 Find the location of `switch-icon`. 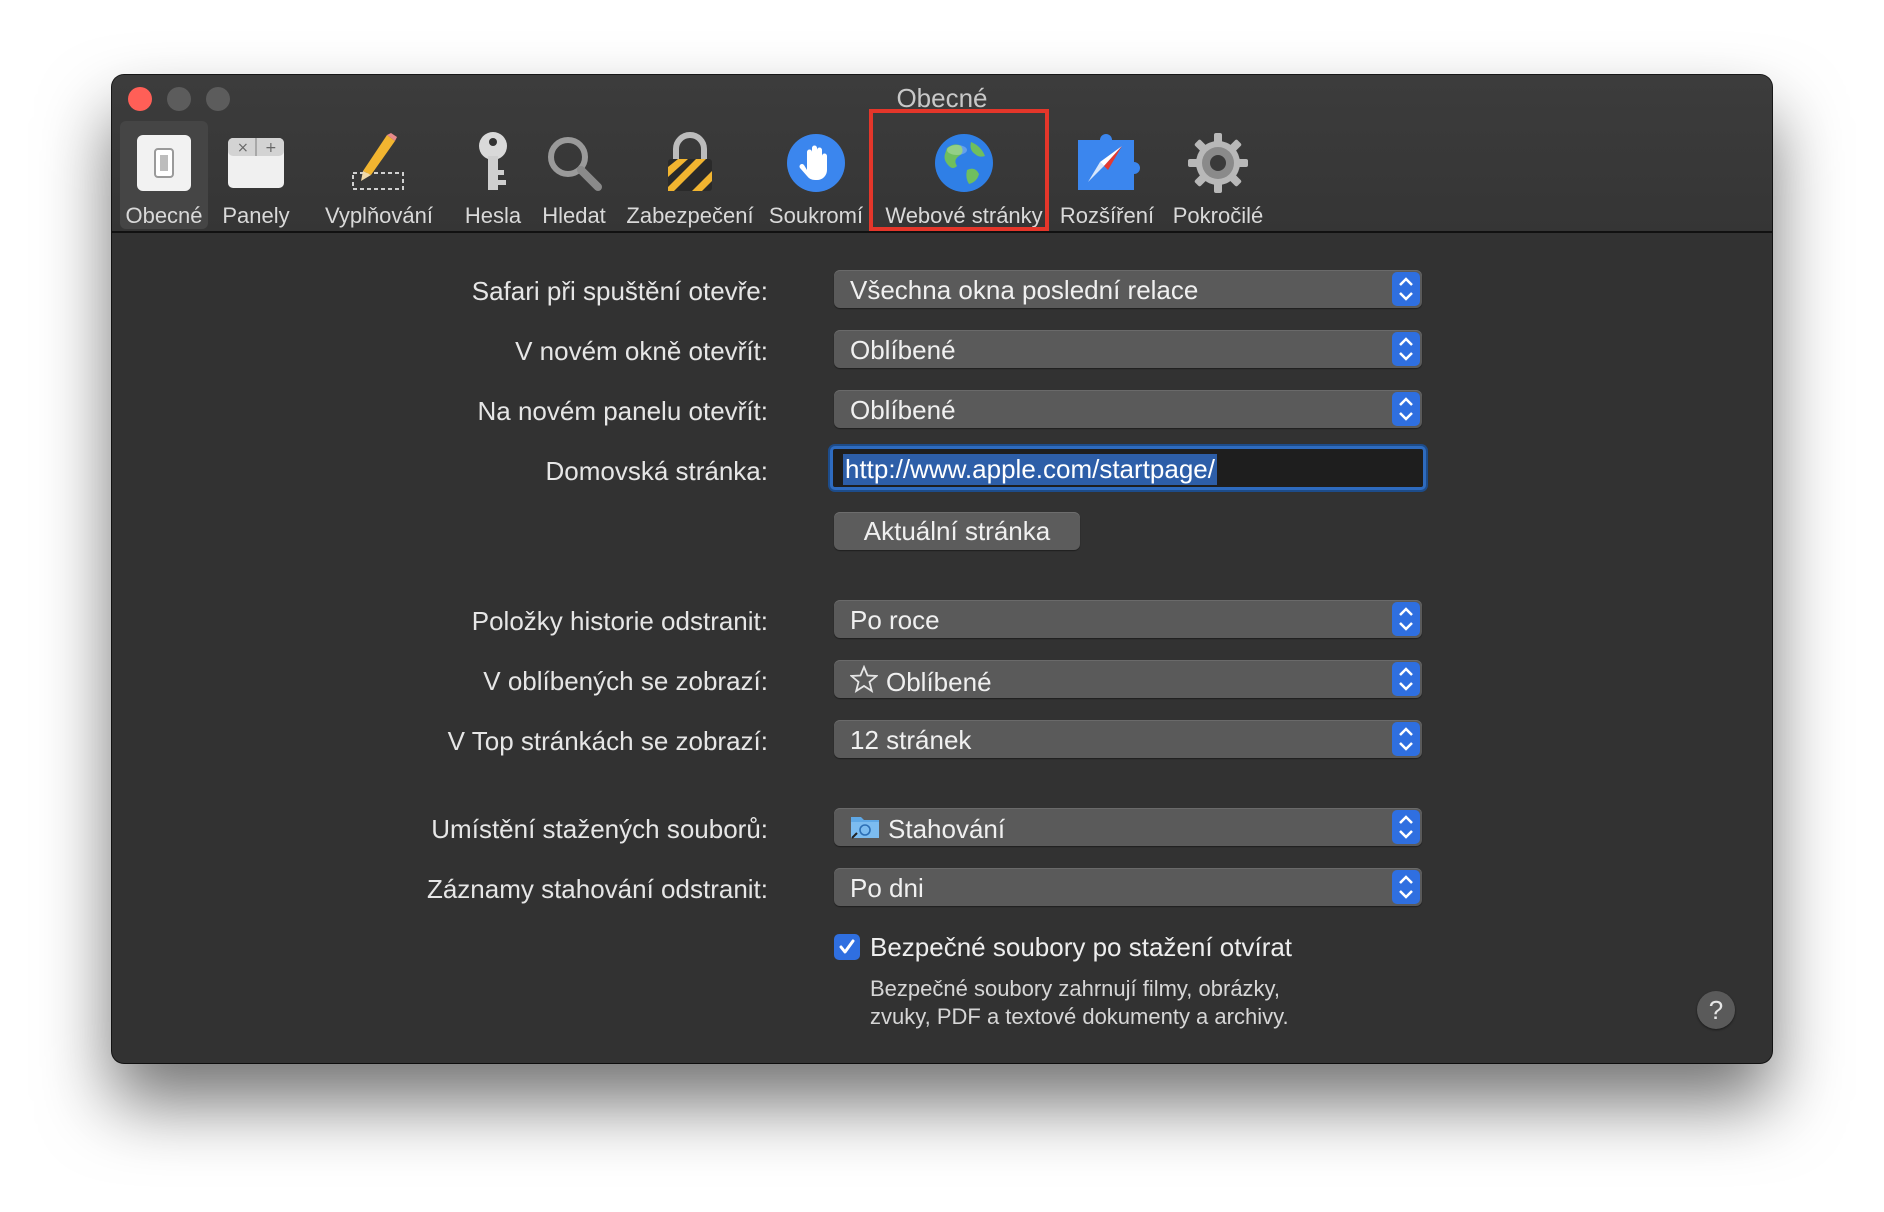

switch-icon is located at coordinates (164, 163).